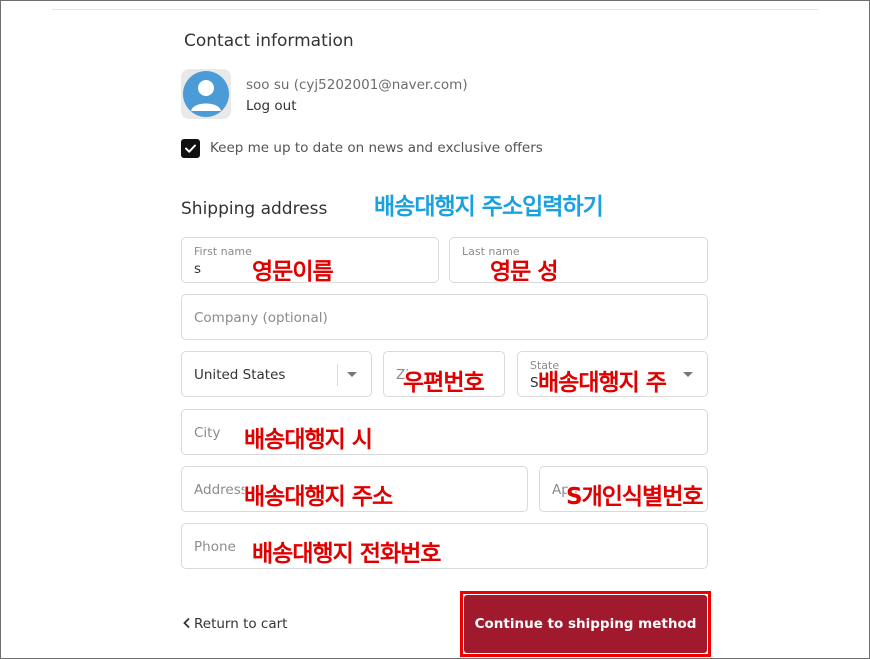 The width and height of the screenshot is (870, 659). Describe the element at coordinates (444, 383) in the screenshot. I see `annotation-zip: 우편번호` at that location.